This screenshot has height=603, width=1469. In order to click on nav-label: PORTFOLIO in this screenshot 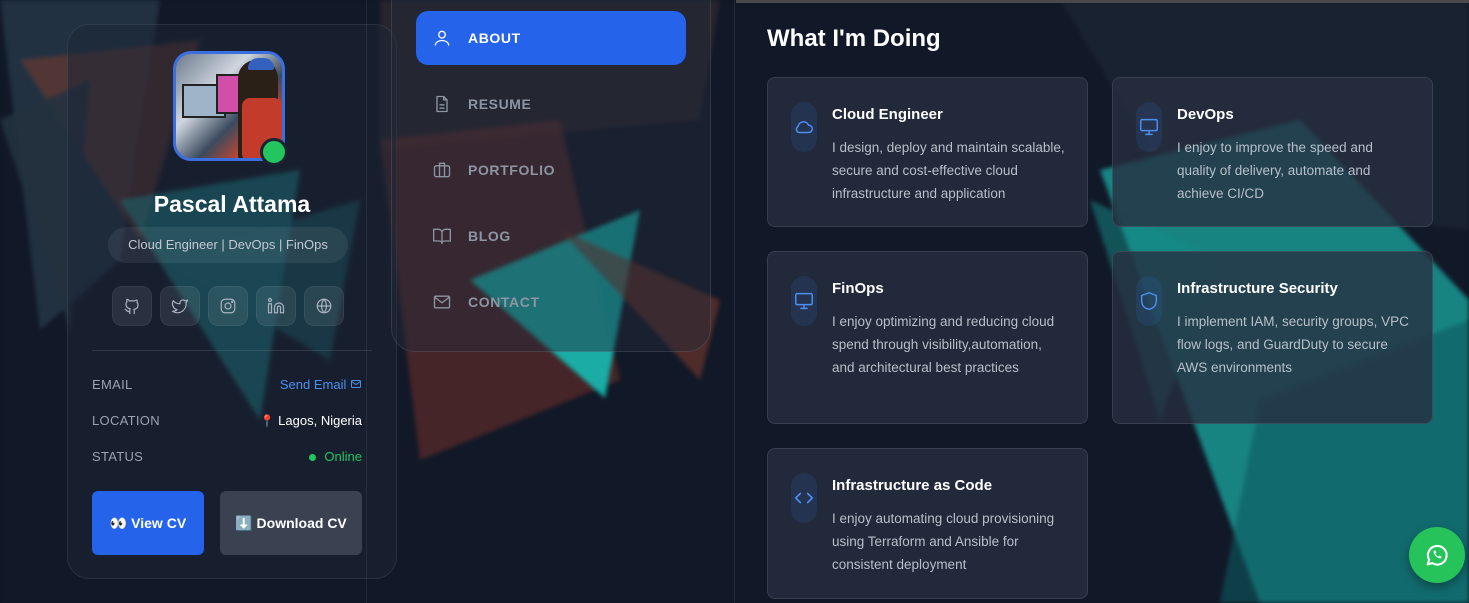, I will do `click(512, 170)`.